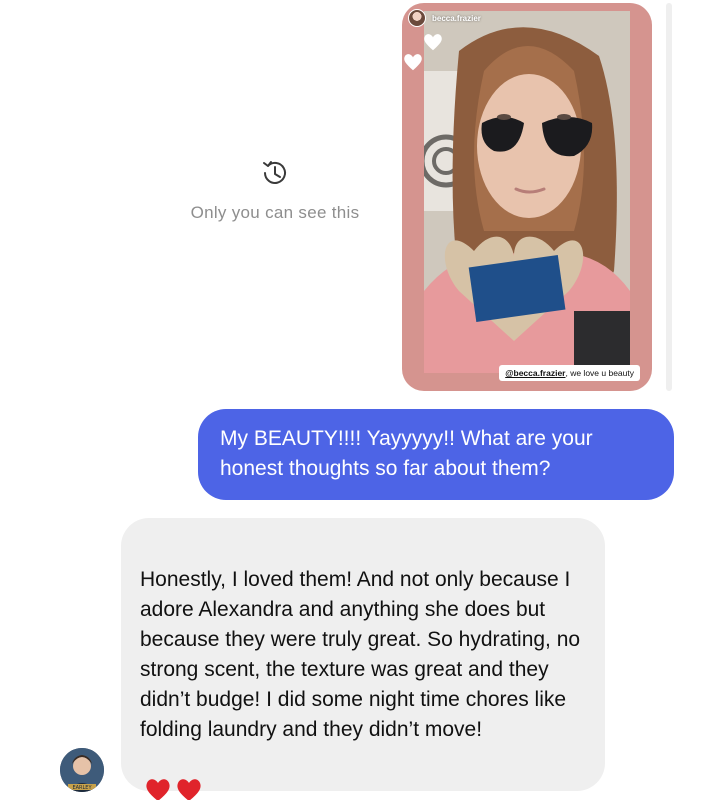 The width and height of the screenshot is (723, 800). Describe the element at coordinates (669, 197) in the screenshot. I see `scroll-indicator` at that location.